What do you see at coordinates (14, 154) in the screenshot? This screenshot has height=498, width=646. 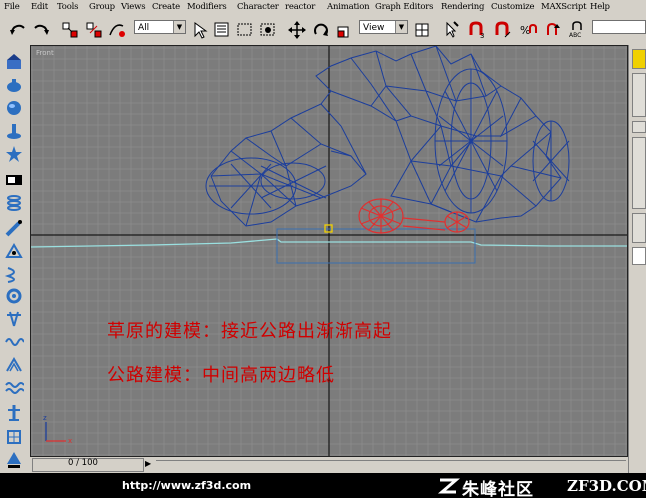 I see `bones-icon` at bounding box center [14, 154].